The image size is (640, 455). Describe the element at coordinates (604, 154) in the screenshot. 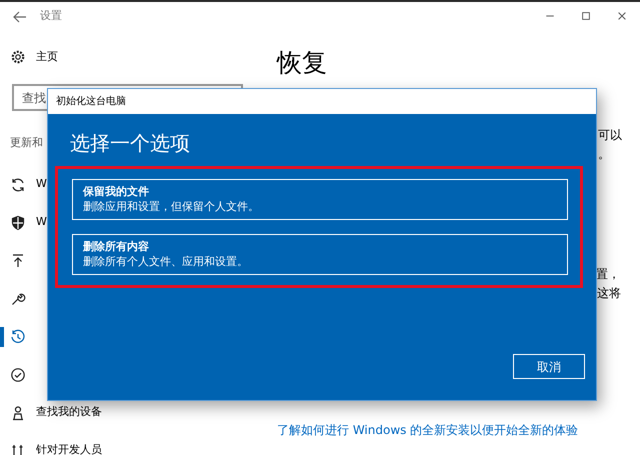

I see `body-text: 。` at that location.